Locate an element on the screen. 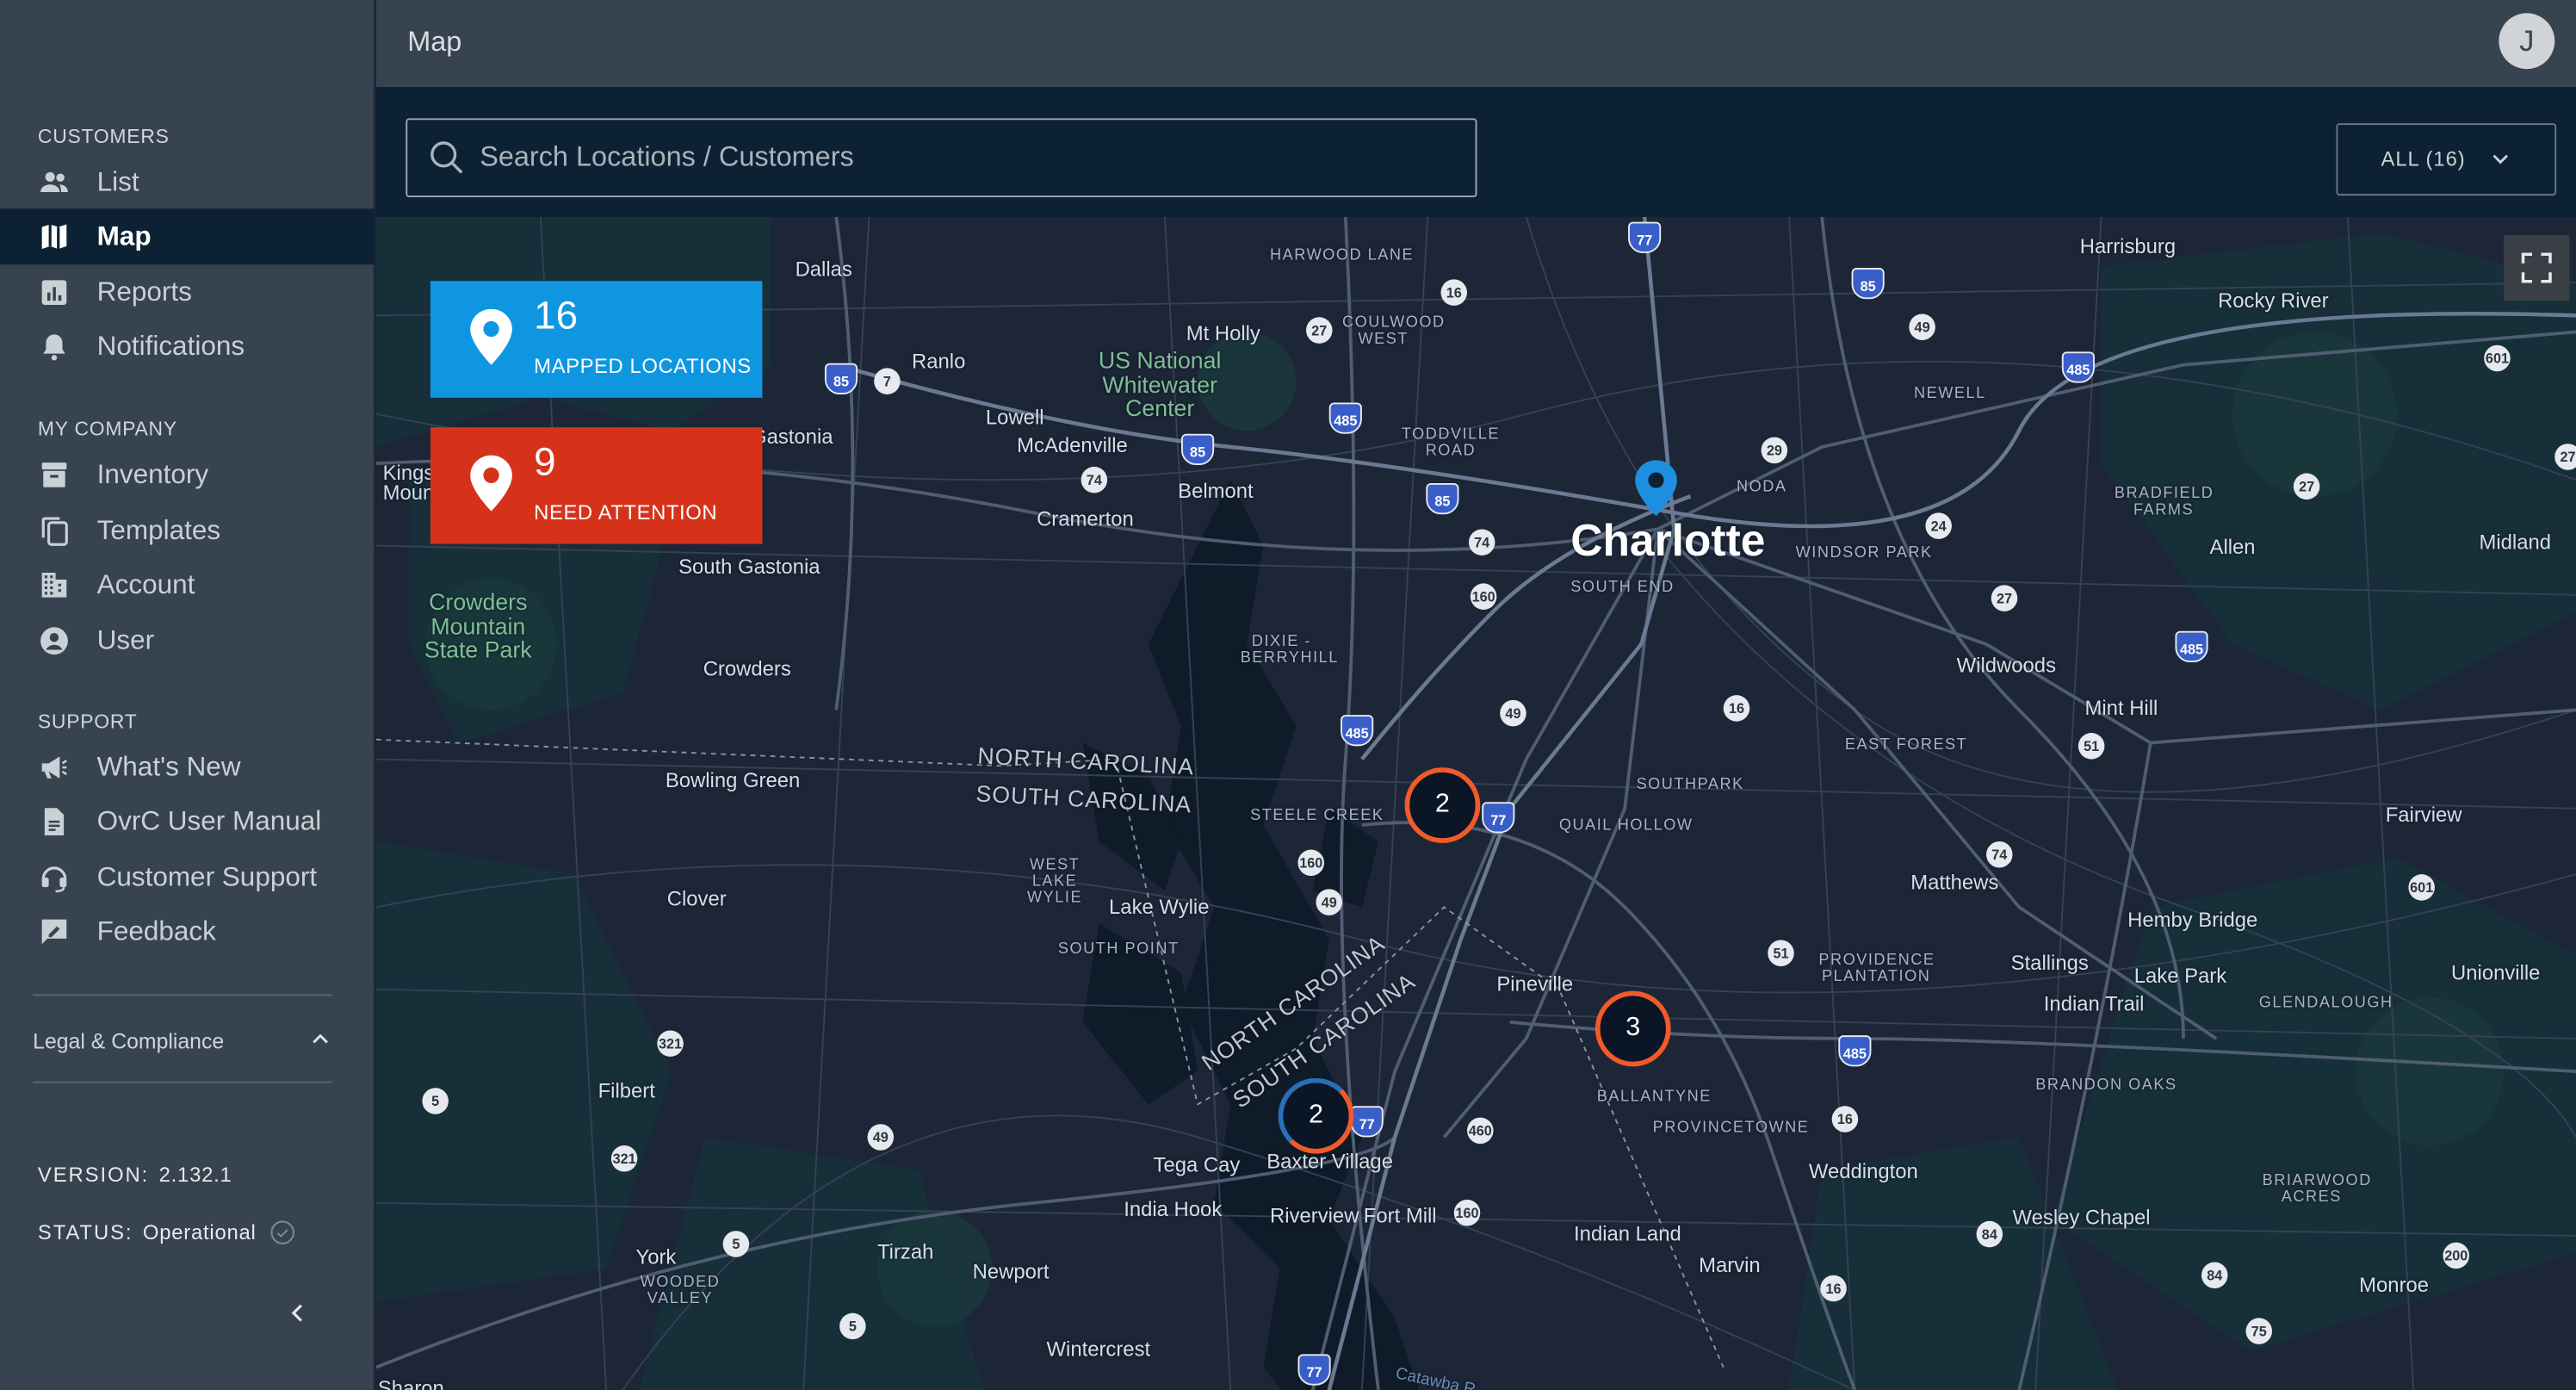 Image resolution: width=2576 pixels, height=1390 pixels. map-label: NODA is located at coordinates (1761, 487).